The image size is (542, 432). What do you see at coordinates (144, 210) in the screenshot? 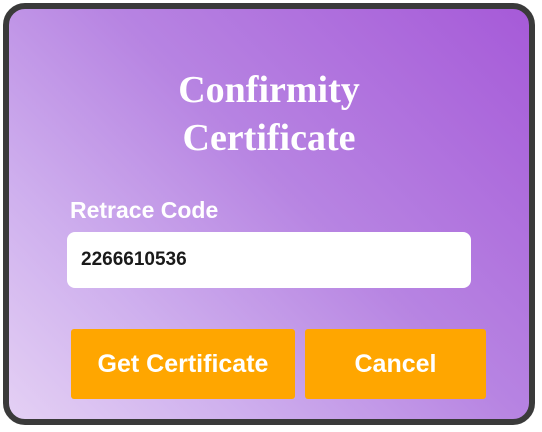
I see `retrace-code-label: Retrace Code` at bounding box center [144, 210].